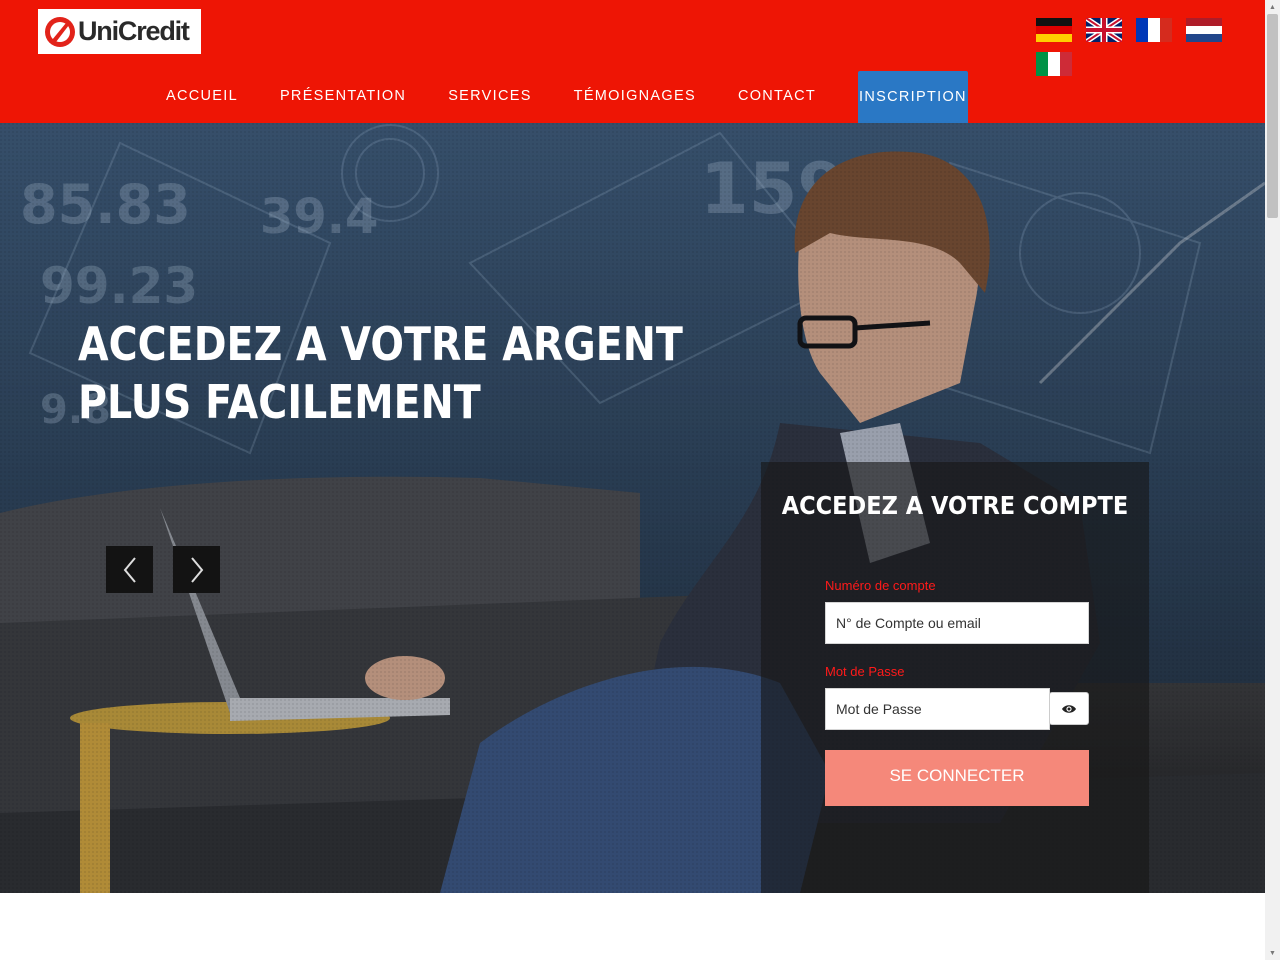 The height and width of the screenshot is (960, 1280). Describe the element at coordinates (957, 623) in the screenshot. I see `account-number-input` at that location.